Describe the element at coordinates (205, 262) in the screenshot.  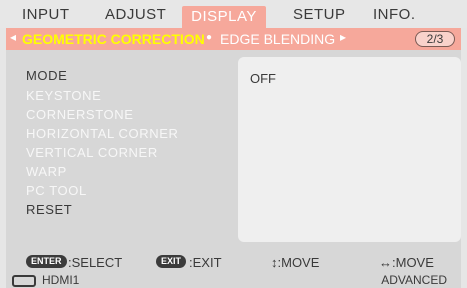
I see `exit-hint: :EXIT` at that location.